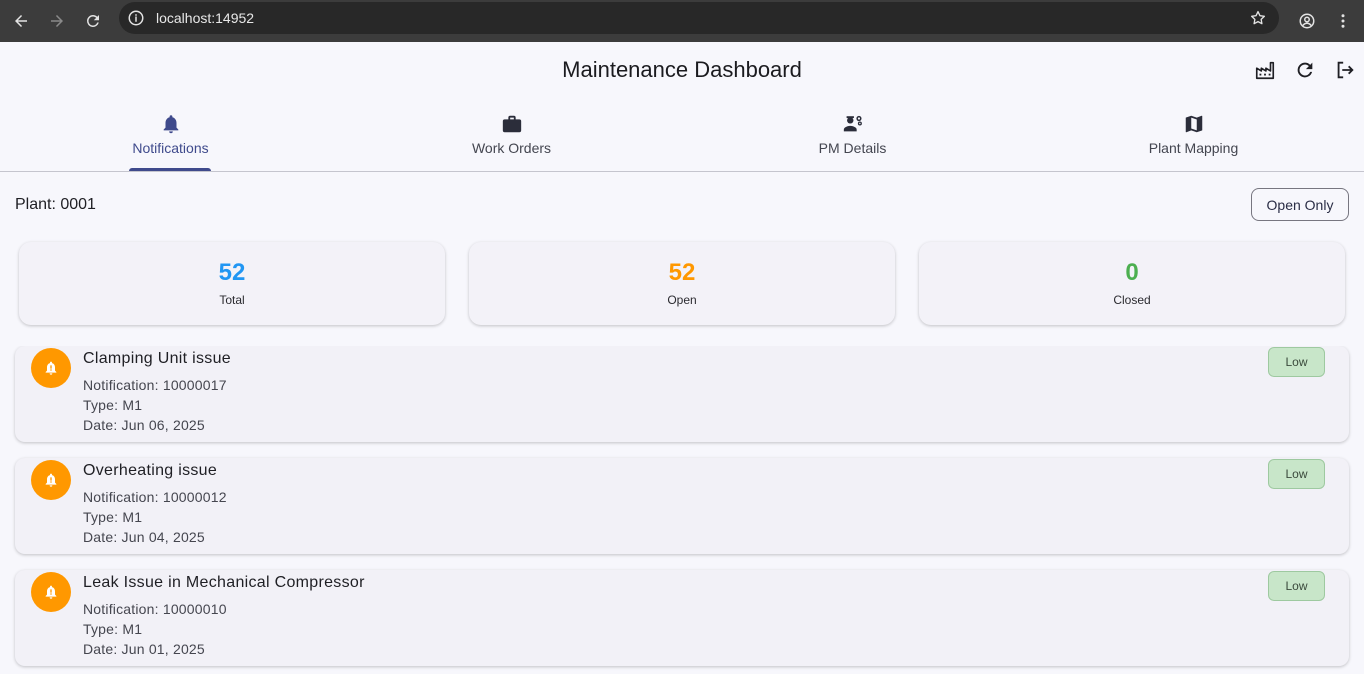 The image size is (1364, 674). I want to click on account-circle-icon, so click(1307, 21).